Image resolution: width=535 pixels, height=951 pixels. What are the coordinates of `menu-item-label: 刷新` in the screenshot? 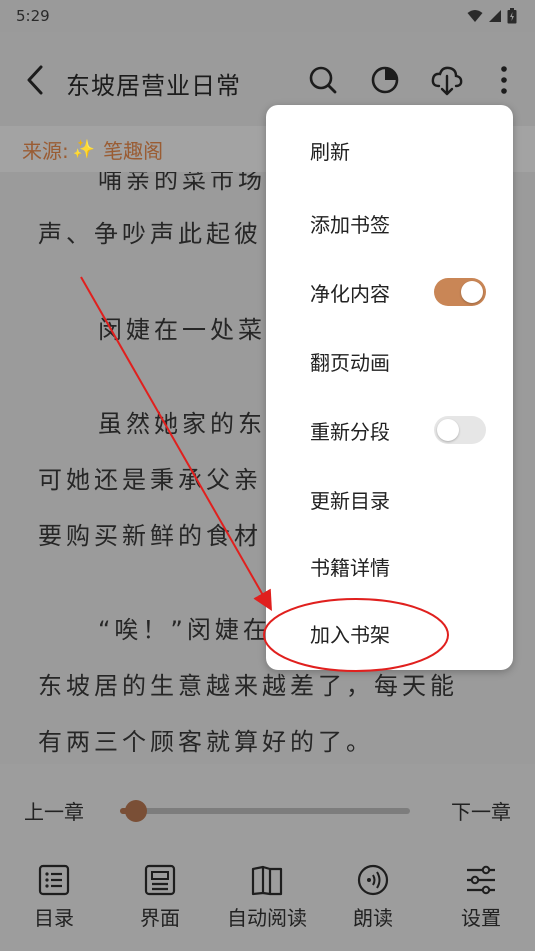 It's located at (330, 152).